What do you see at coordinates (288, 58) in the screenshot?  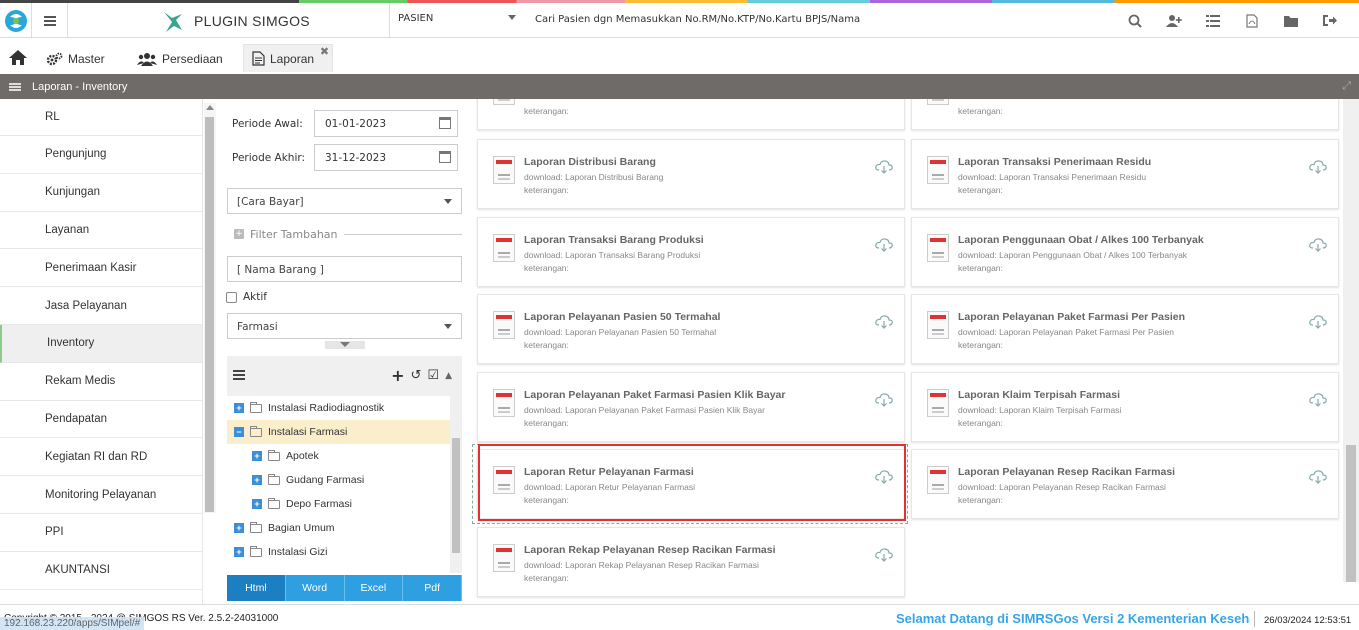 I see `tab-laporan: Laporan ✖` at bounding box center [288, 58].